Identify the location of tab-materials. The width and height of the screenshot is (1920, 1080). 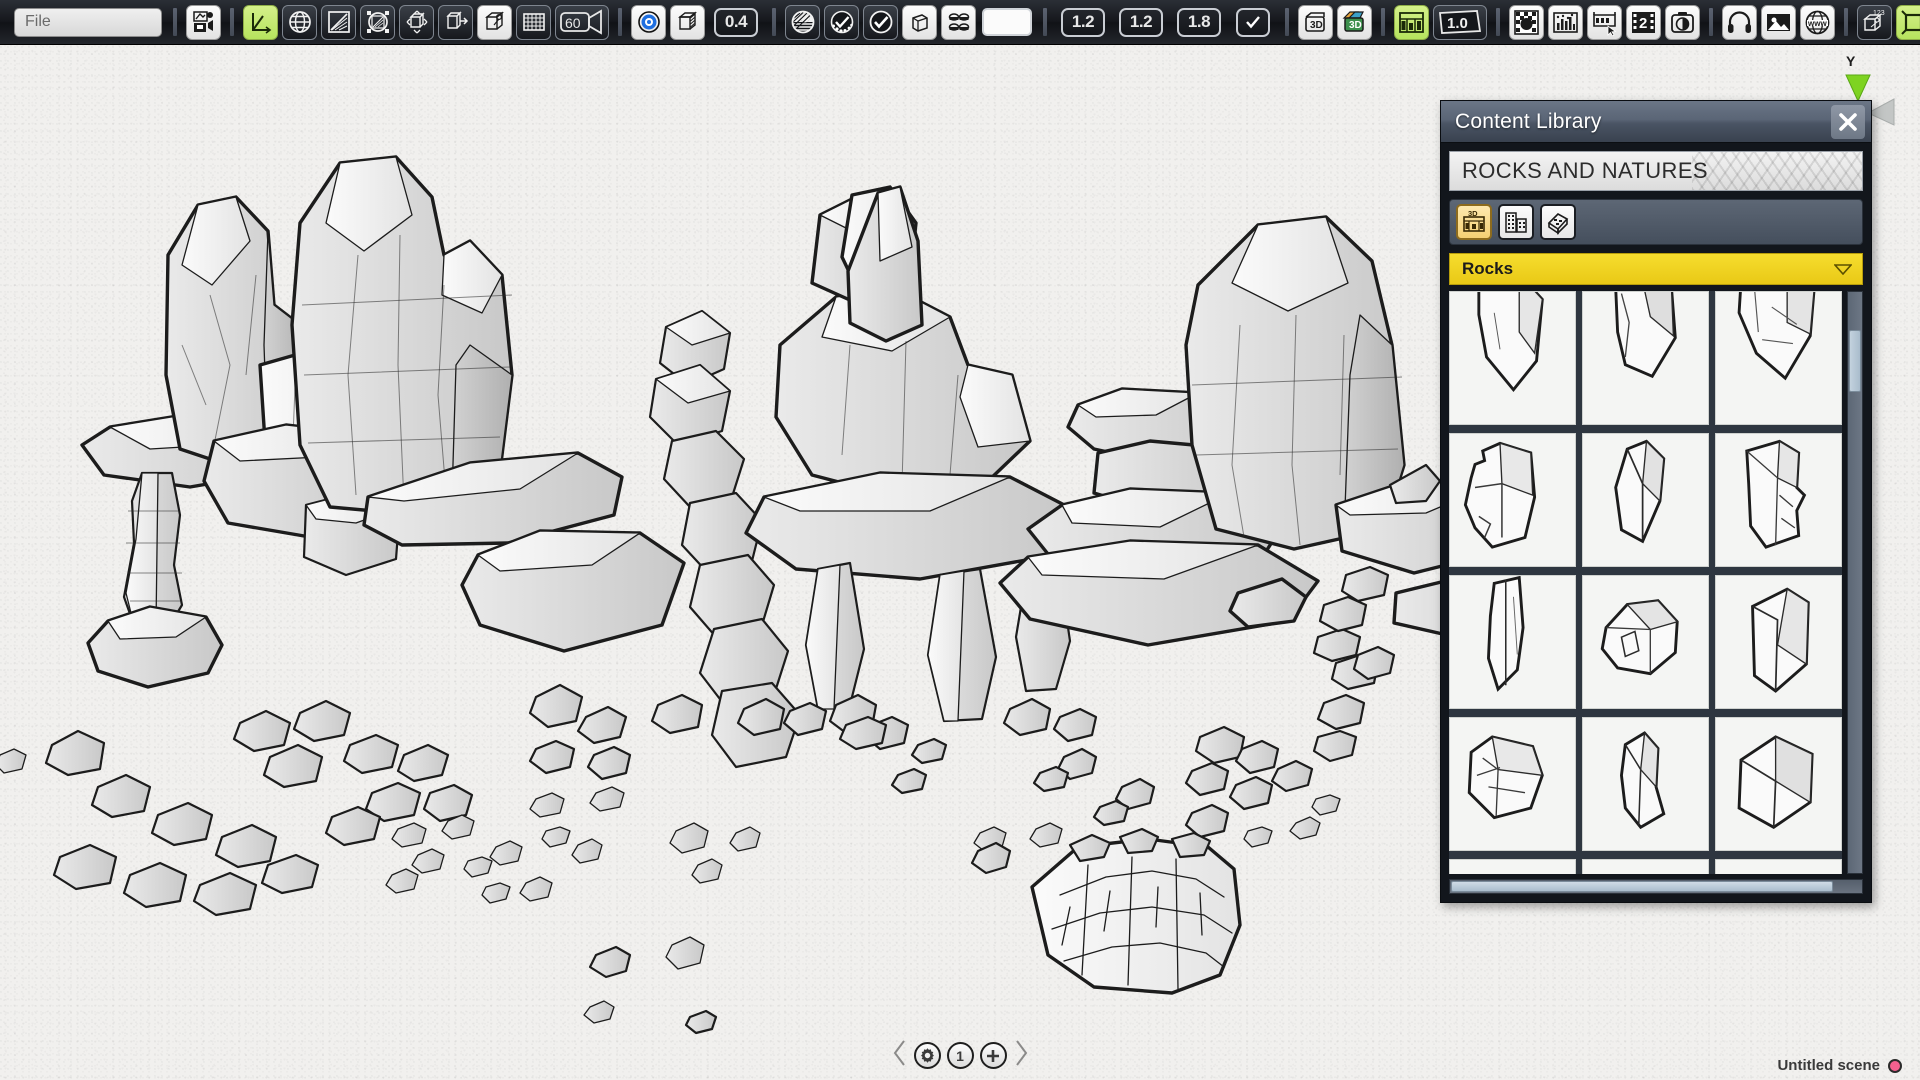
(1558, 222).